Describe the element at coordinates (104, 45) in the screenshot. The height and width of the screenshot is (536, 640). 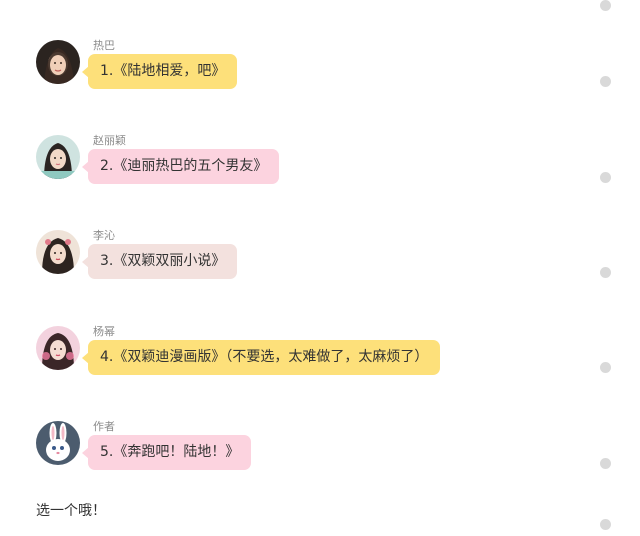
I see `sender-name: 热巴` at that location.